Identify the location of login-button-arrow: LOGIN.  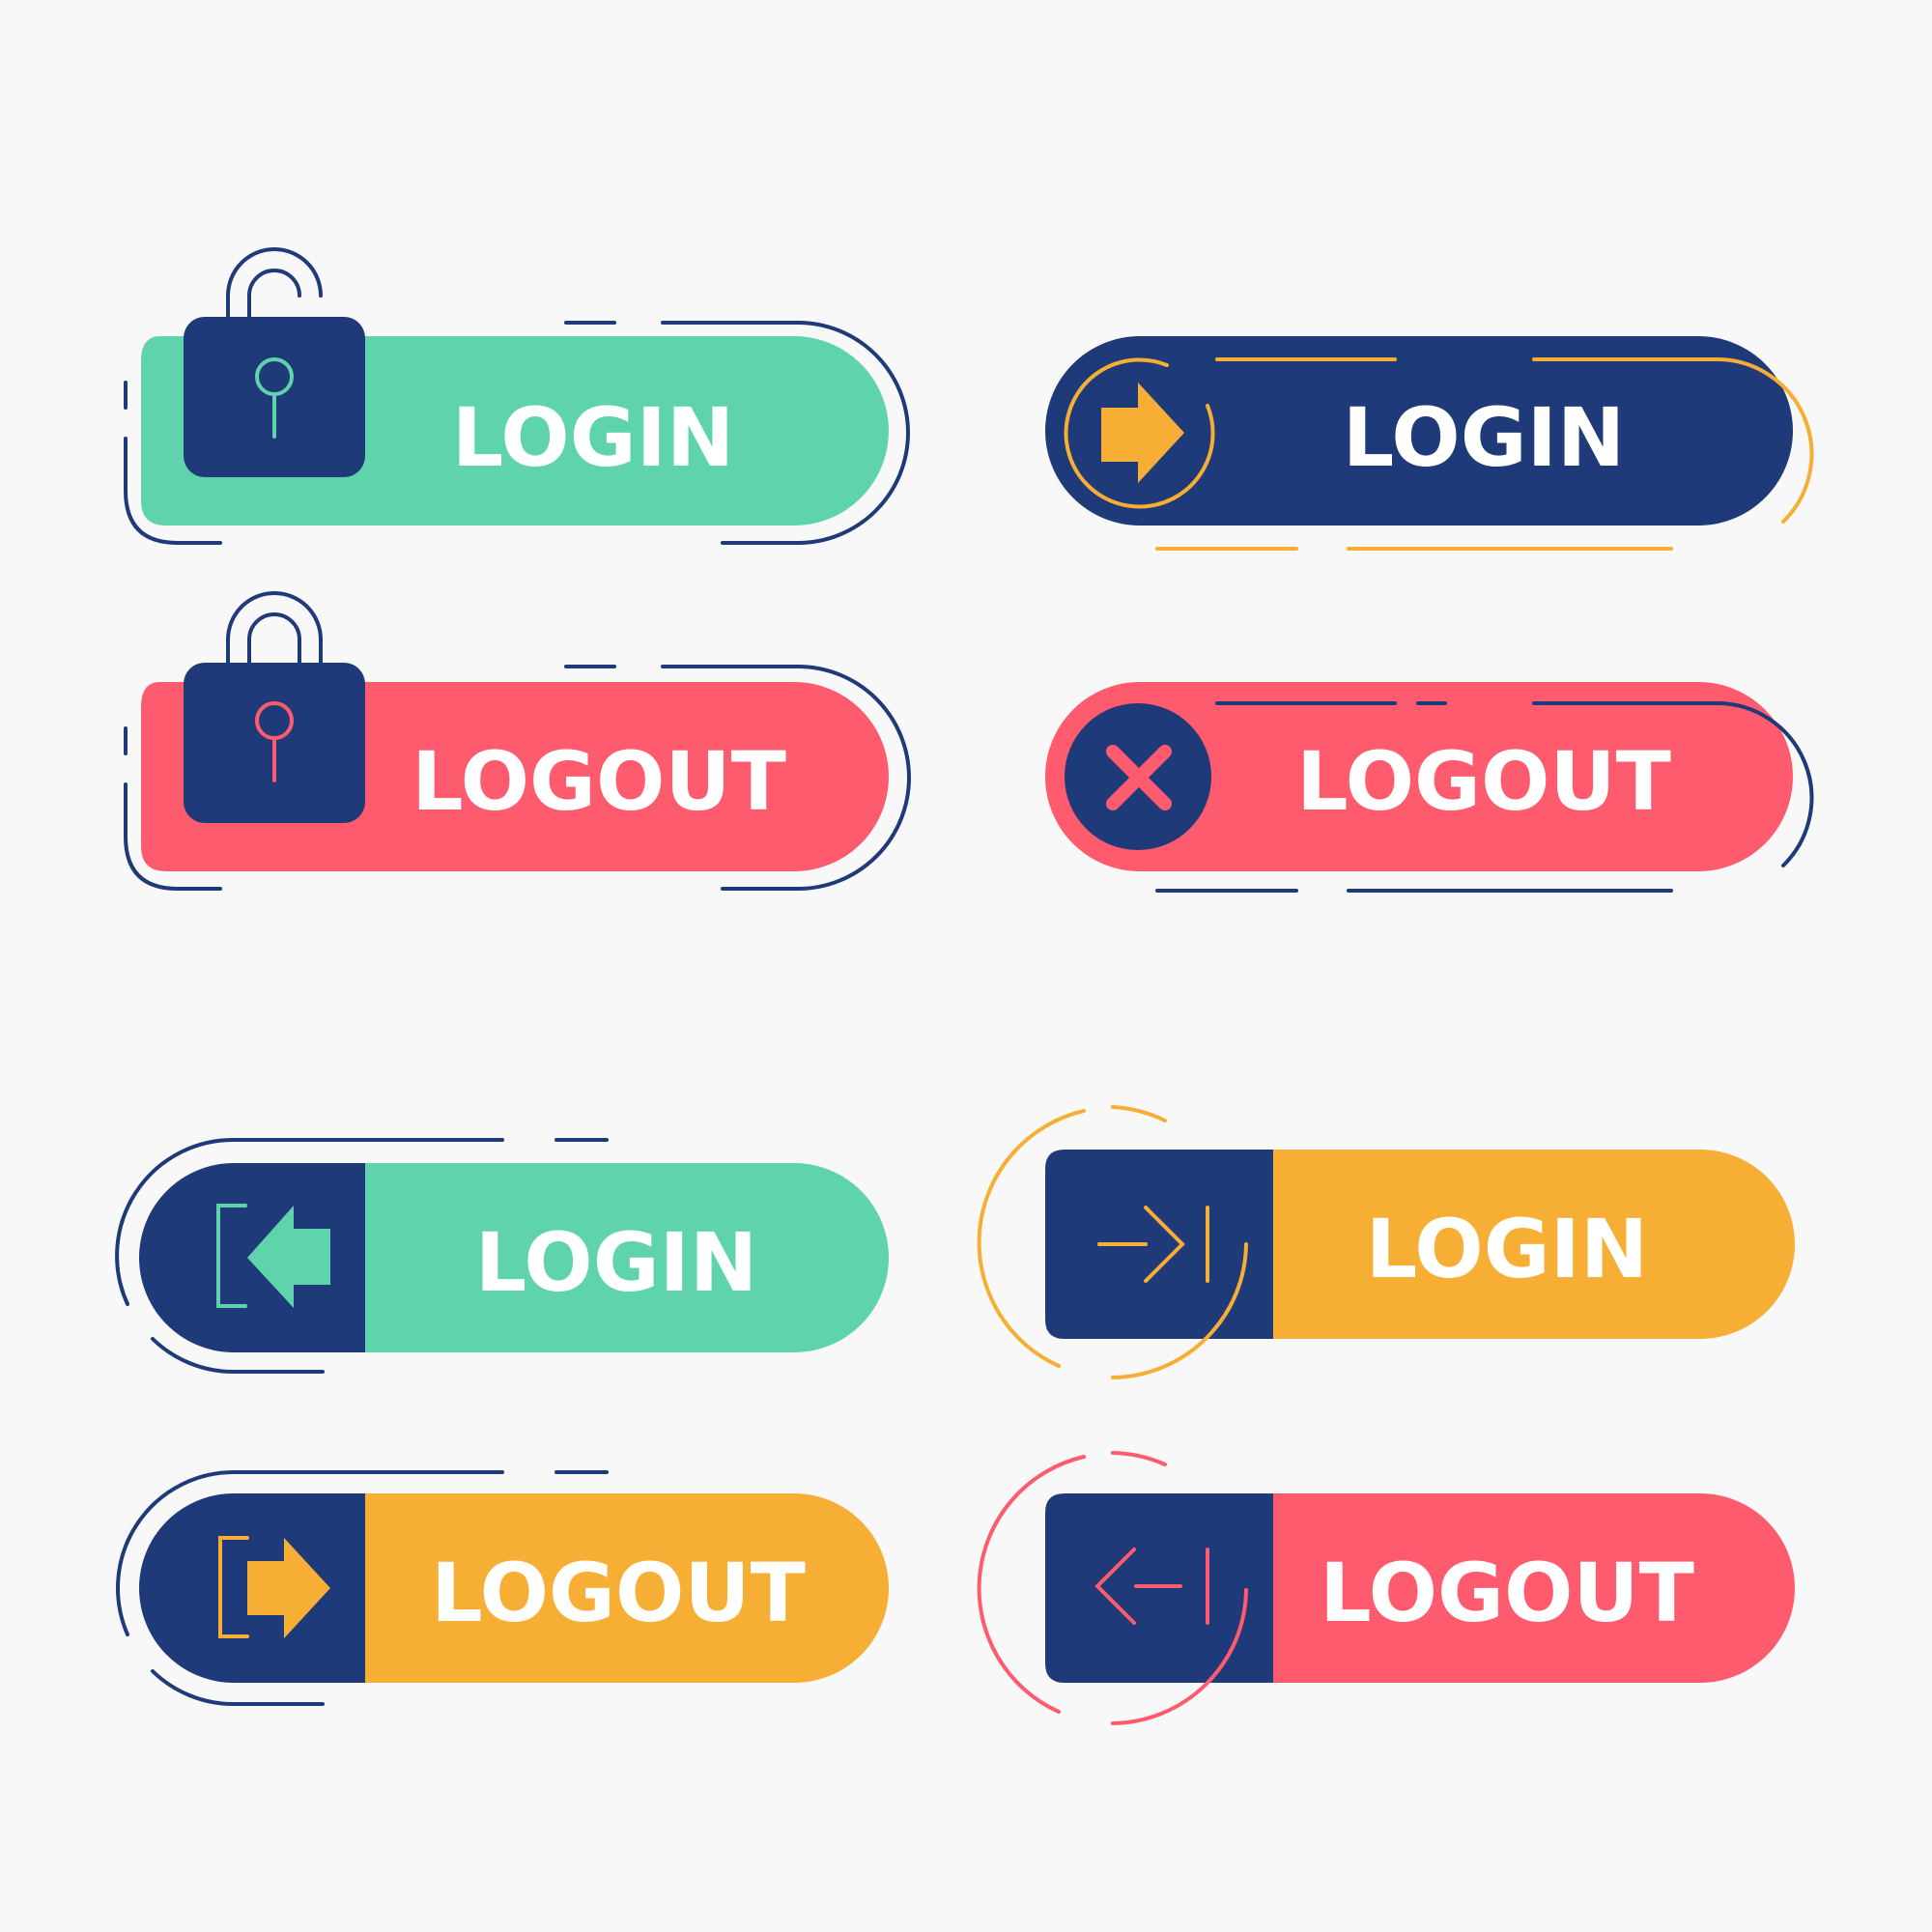
(1429, 443).